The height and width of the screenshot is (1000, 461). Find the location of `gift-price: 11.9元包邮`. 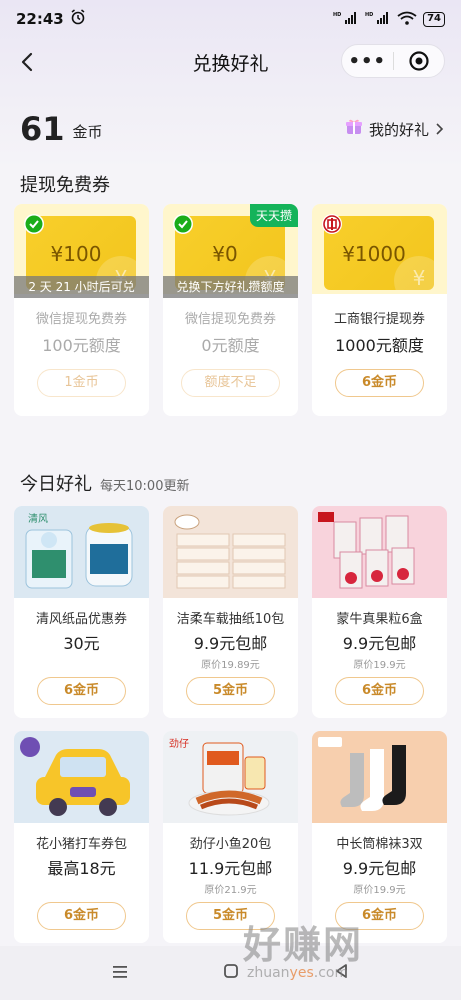

gift-price: 11.9元包邮 is located at coordinates (230, 868).